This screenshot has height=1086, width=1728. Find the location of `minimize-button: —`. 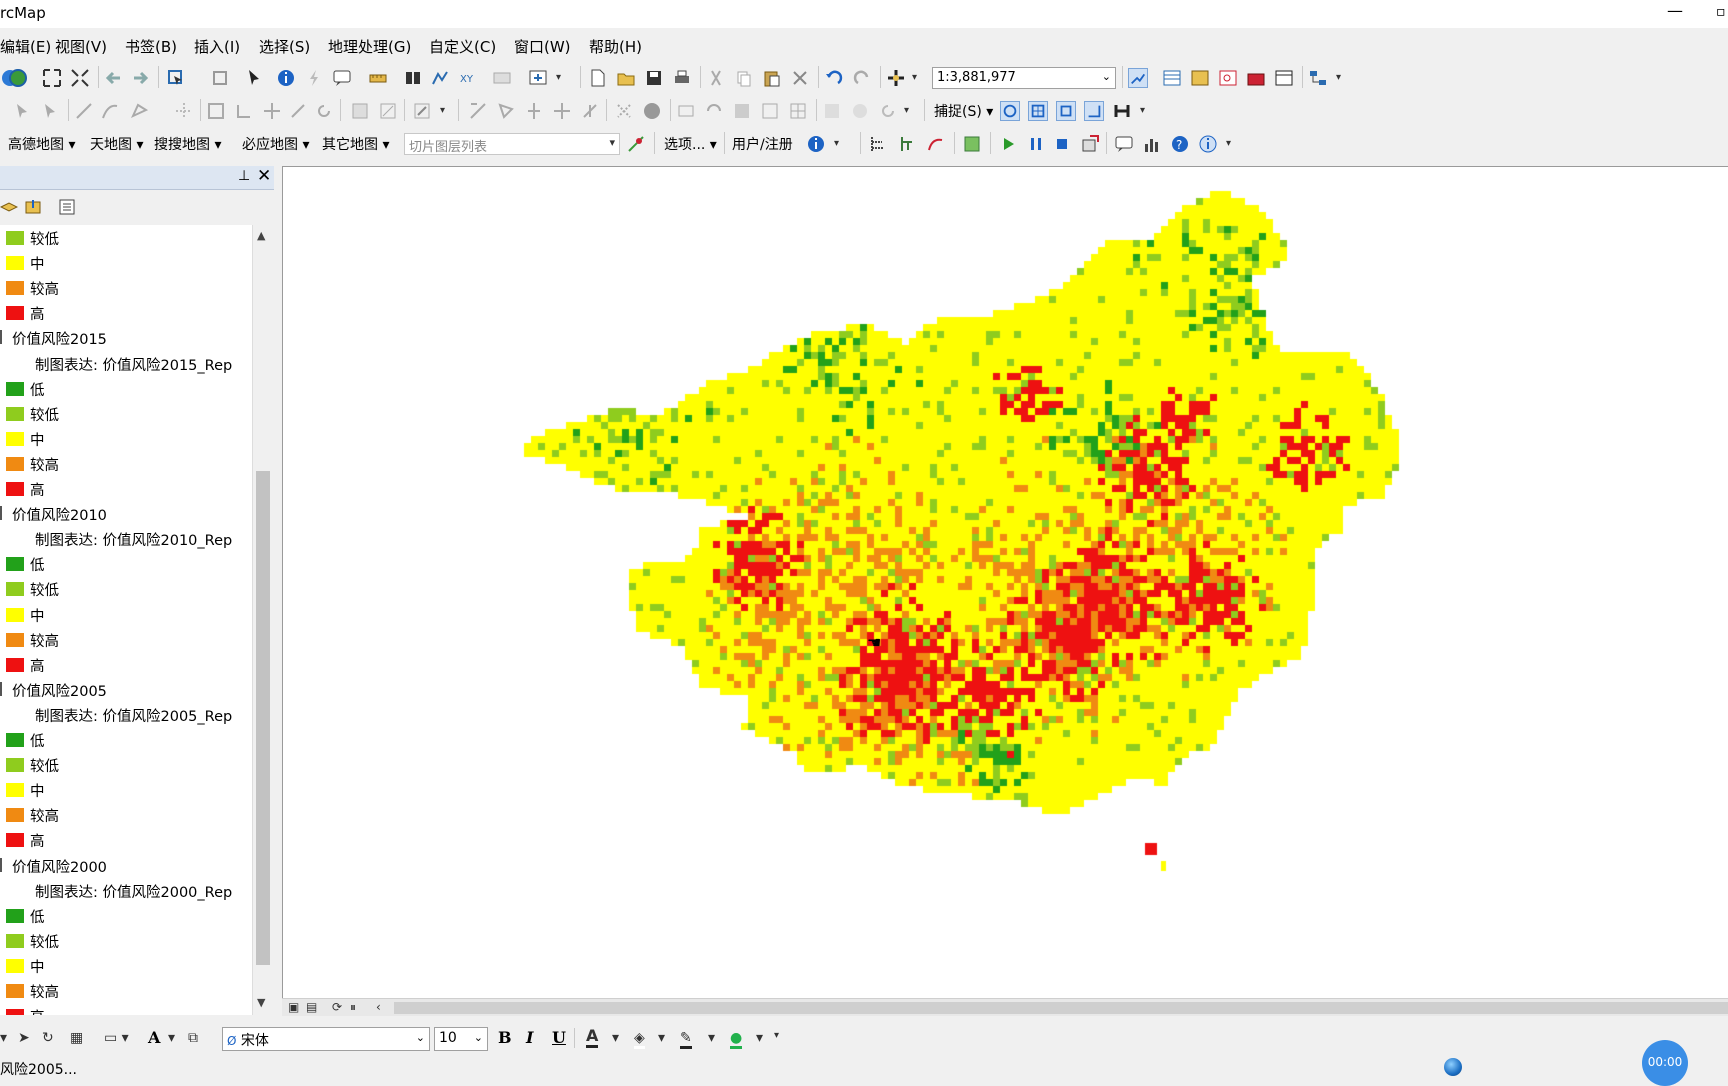

minimize-button: — is located at coordinates (1675, 13).